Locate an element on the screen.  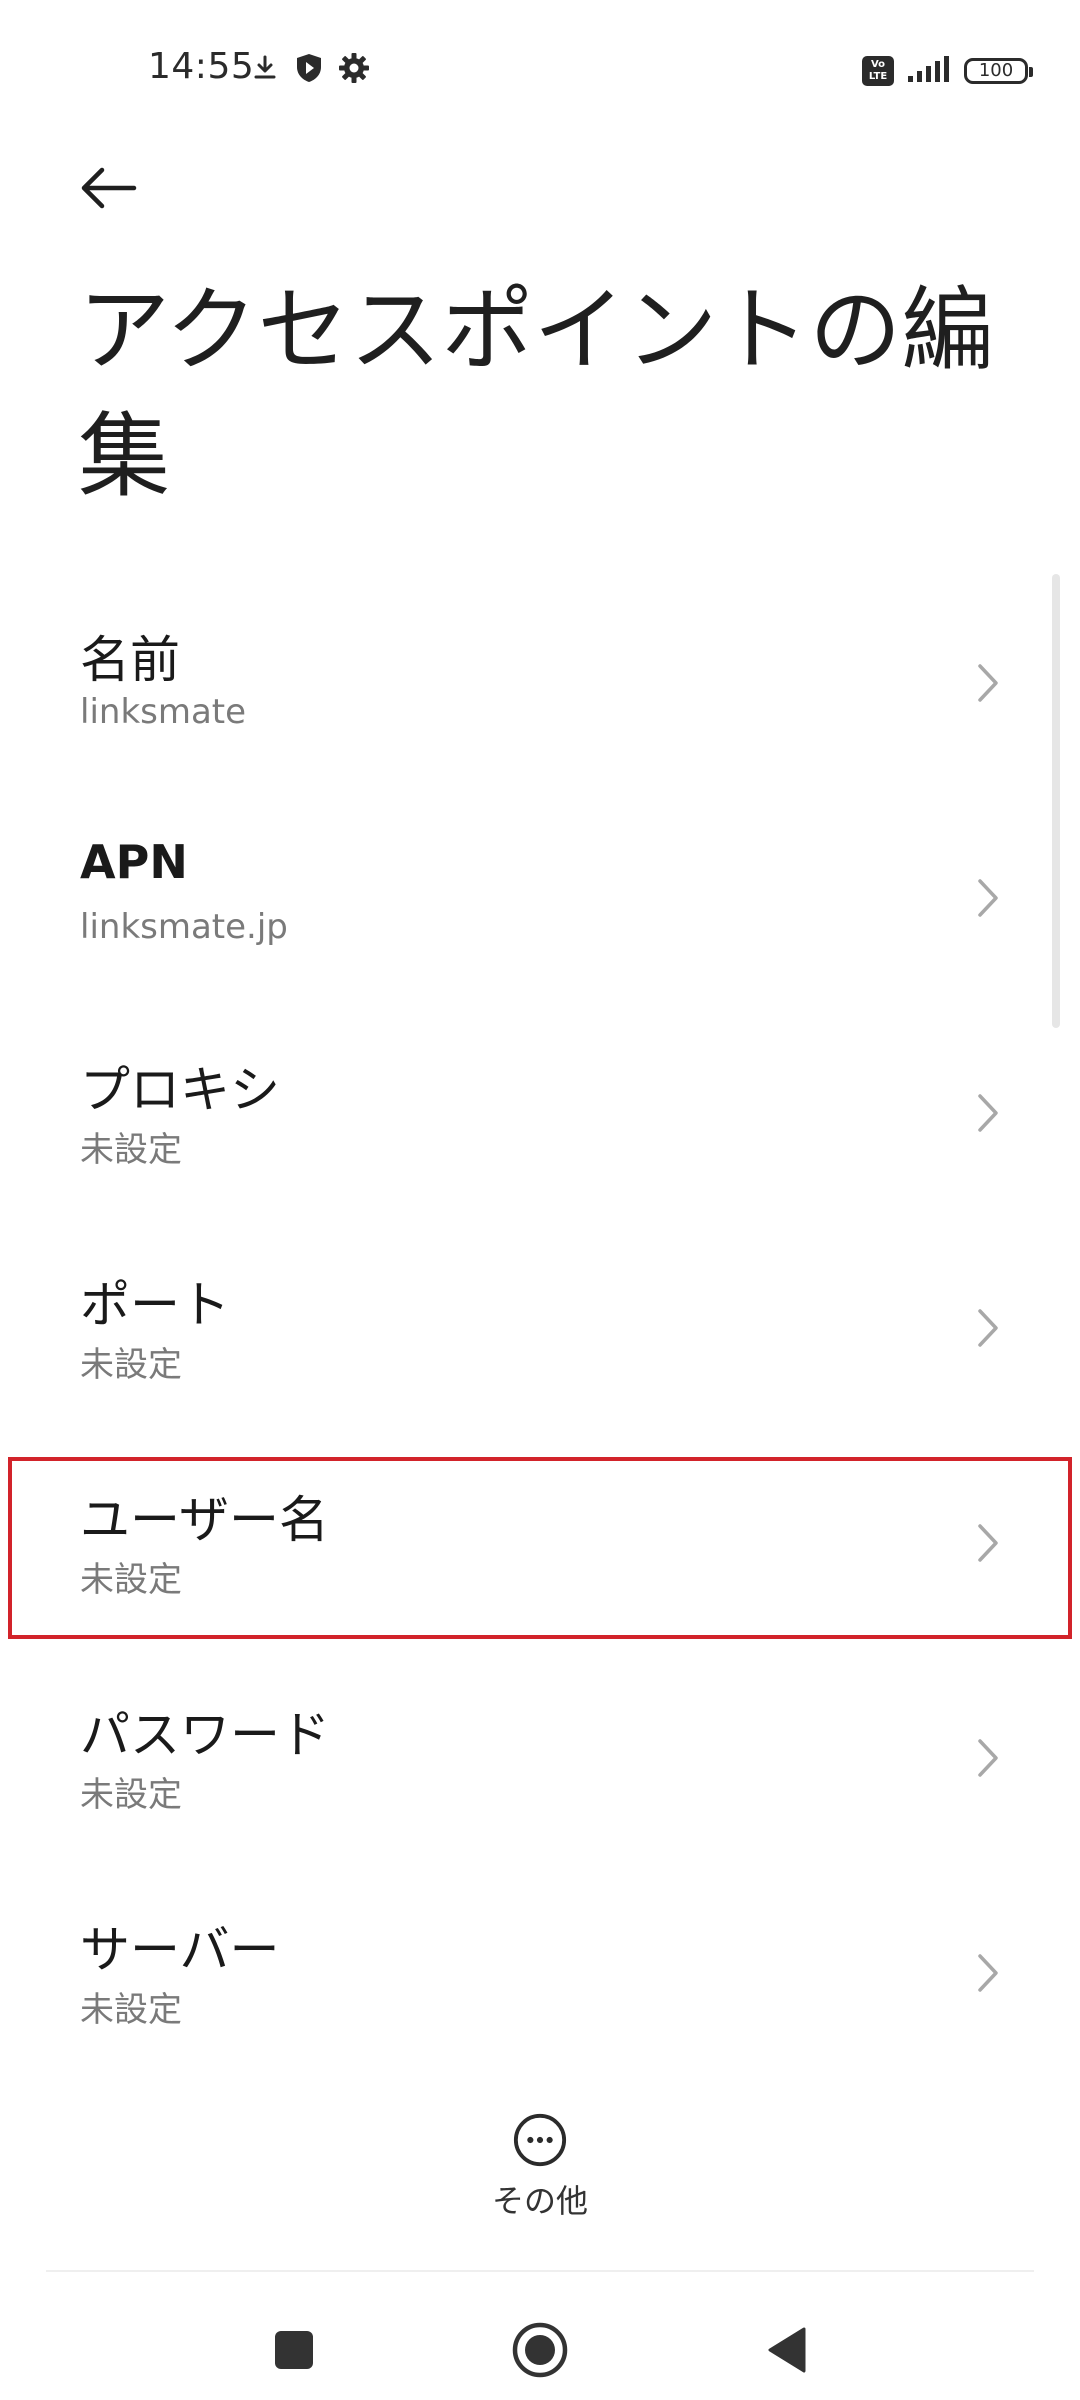
settings-item-name: 名前 linksmate is located at coordinates (540, 683).